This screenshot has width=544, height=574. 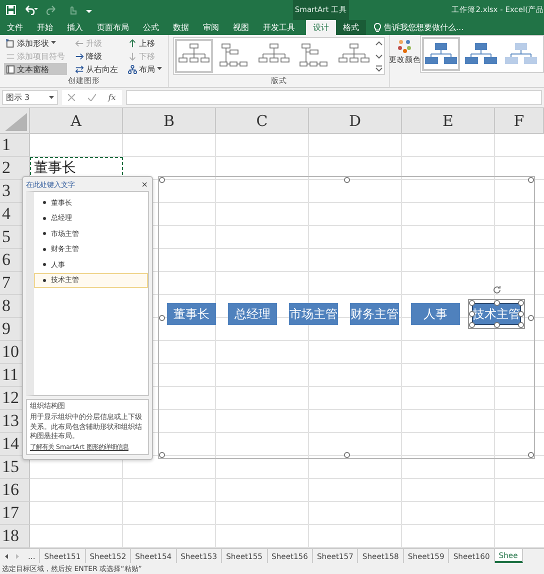 I want to click on ribbon-tab: 视图, so click(x=241, y=27).